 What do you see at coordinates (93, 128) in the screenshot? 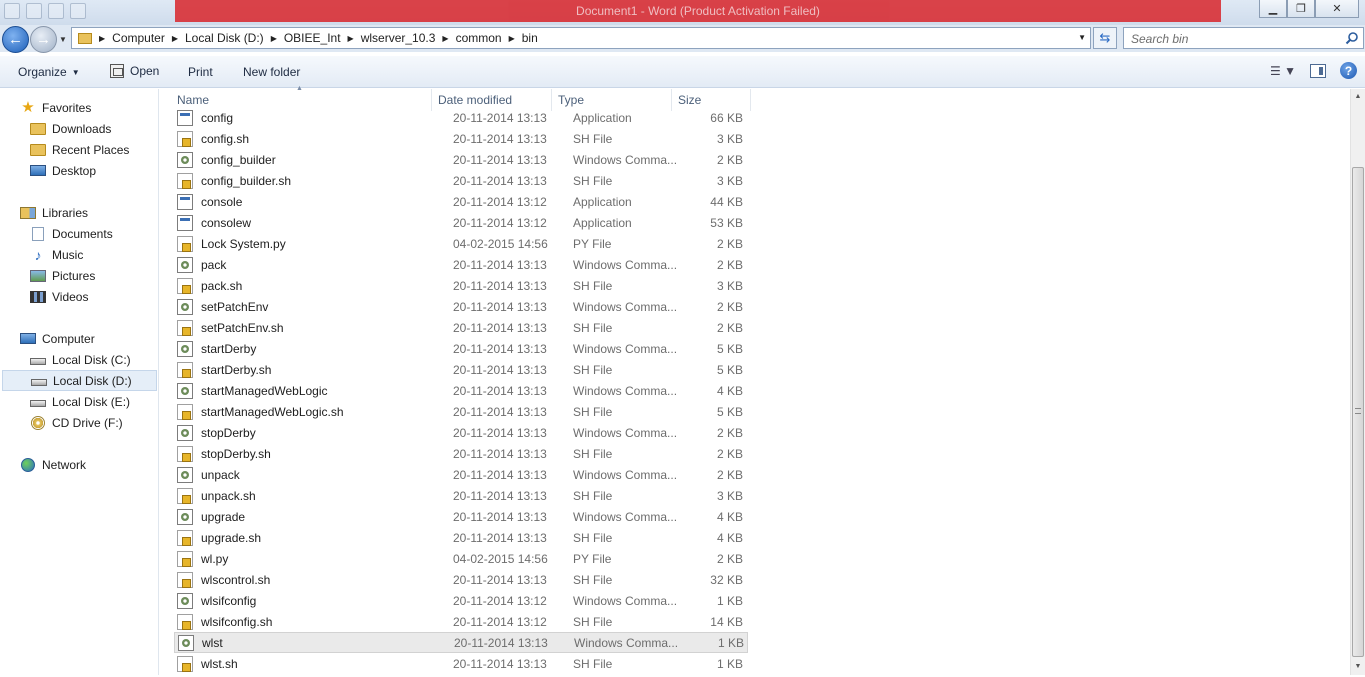
I see `nav-downloads: Downloads` at bounding box center [93, 128].